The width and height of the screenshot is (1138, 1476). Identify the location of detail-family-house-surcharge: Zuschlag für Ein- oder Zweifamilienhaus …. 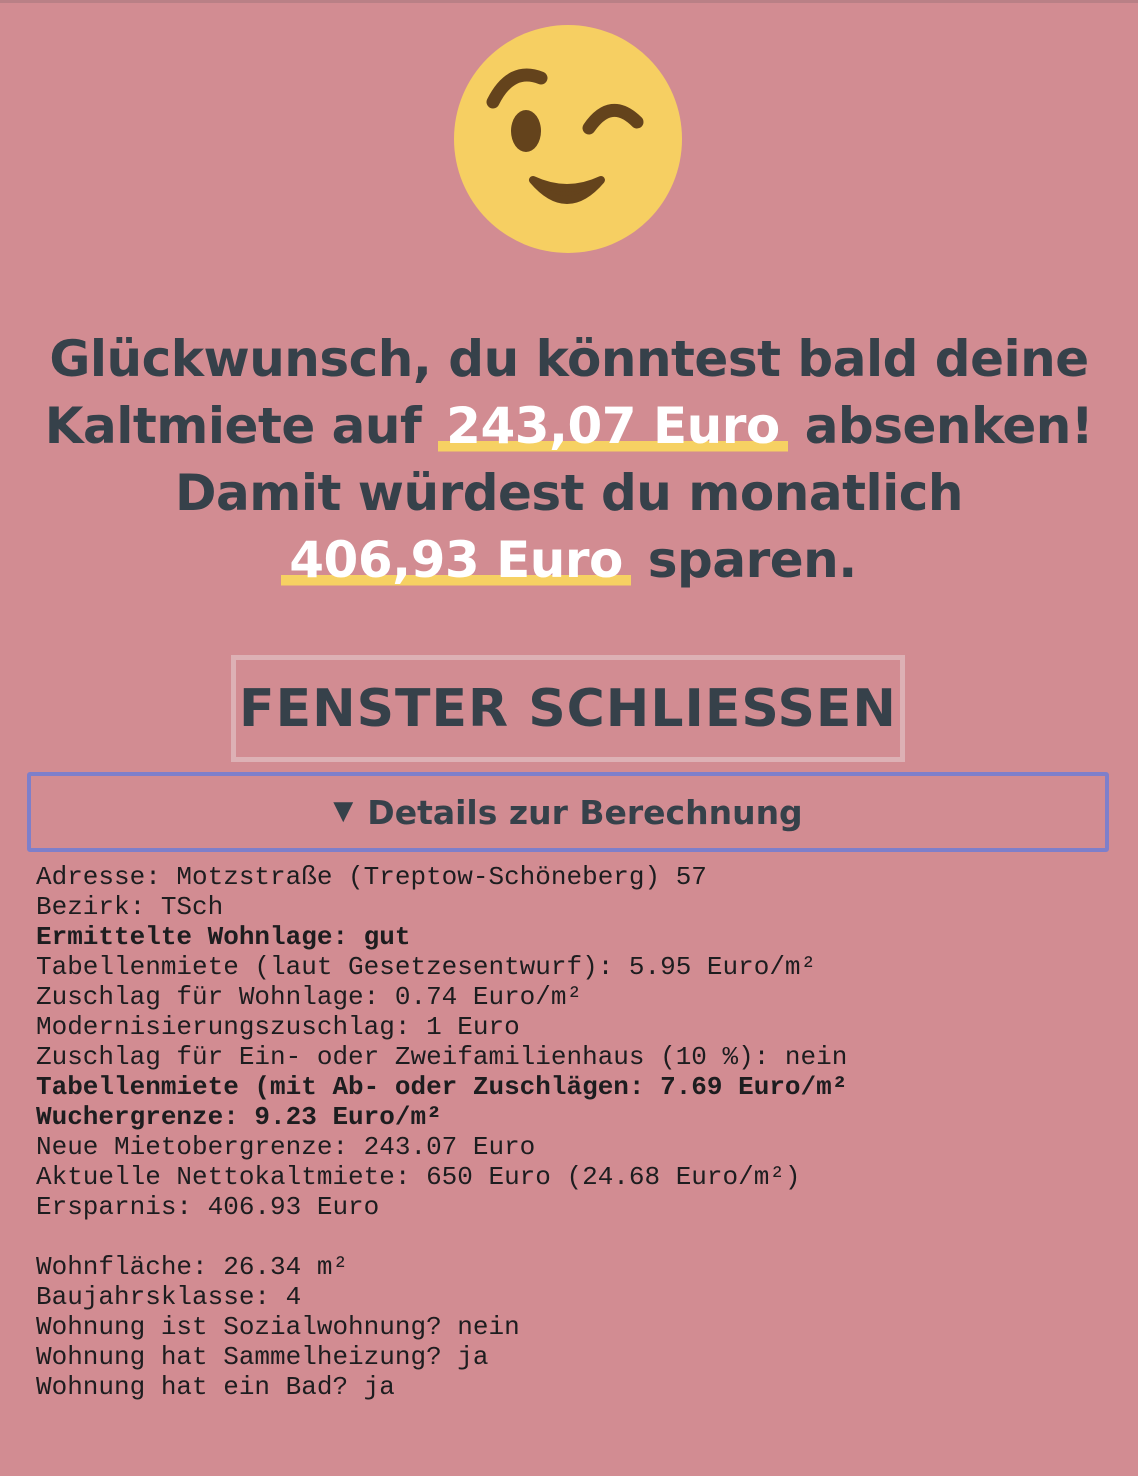
(442, 1057).